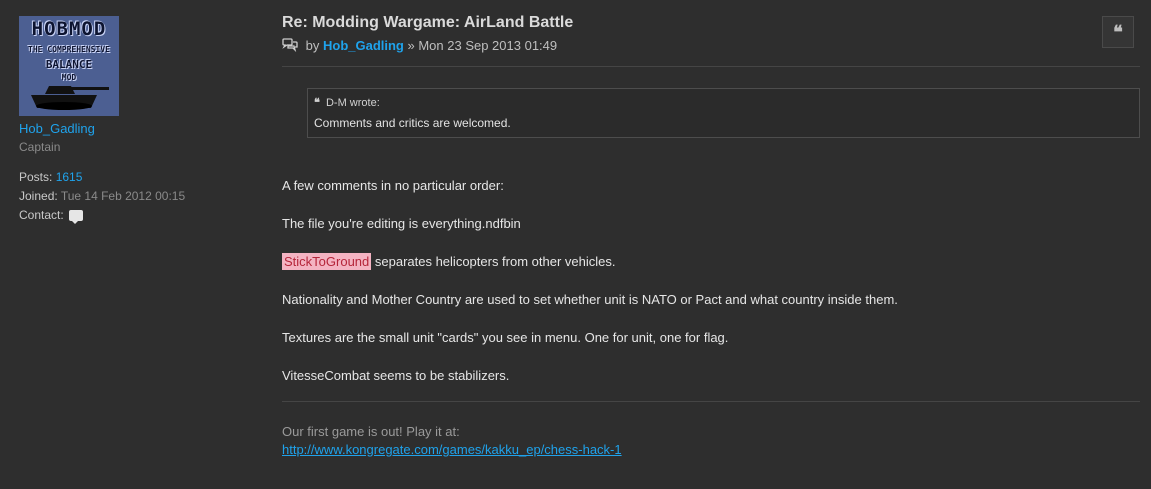  I want to click on avatar-text-line: BALANCE, so click(69, 64).